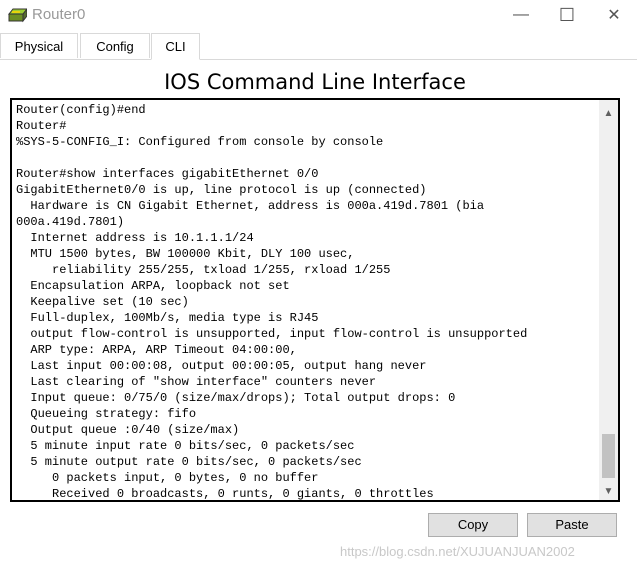 The height and width of the screenshot is (571, 637). What do you see at coordinates (608, 456) in the screenshot?
I see `scroll-thumb` at bounding box center [608, 456].